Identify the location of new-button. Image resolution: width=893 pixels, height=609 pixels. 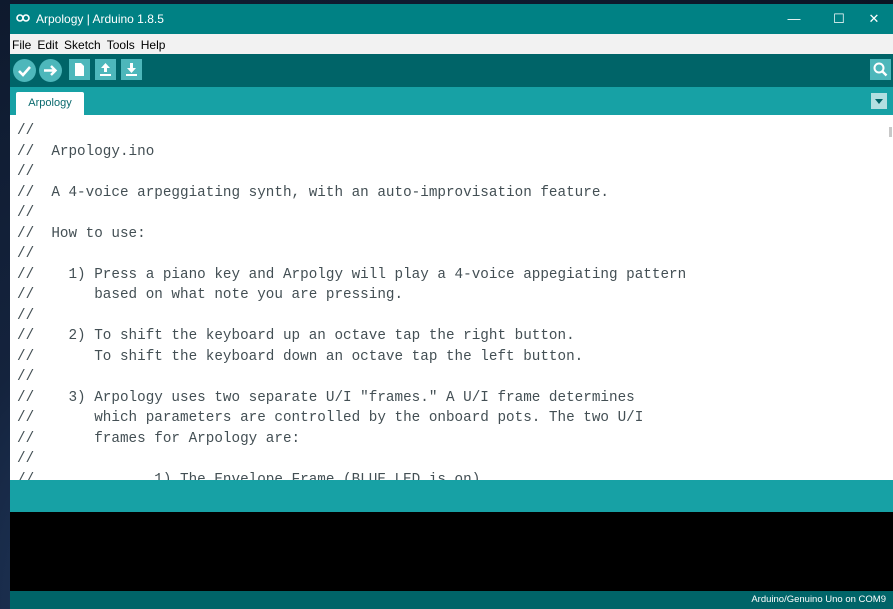
(79, 69).